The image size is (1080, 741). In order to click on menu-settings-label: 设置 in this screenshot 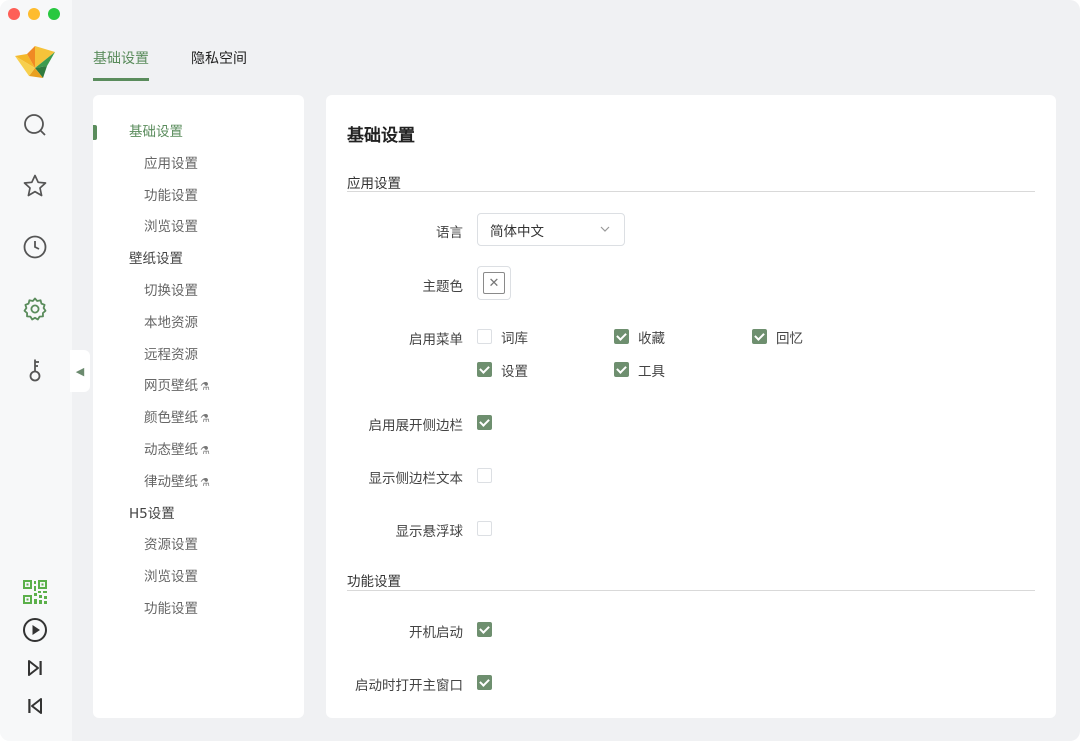, I will do `click(514, 372)`.